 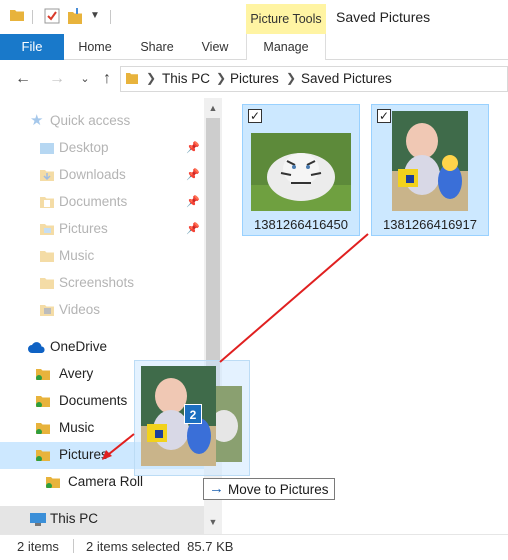 I want to click on nav-label: Screenshots, so click(x=97, y=282).